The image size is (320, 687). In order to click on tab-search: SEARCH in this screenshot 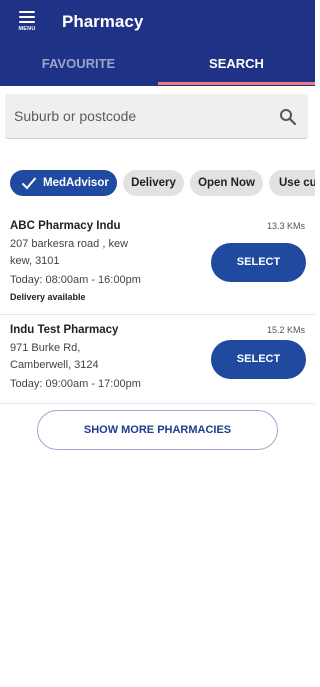, I will do `click(236, 65)`.